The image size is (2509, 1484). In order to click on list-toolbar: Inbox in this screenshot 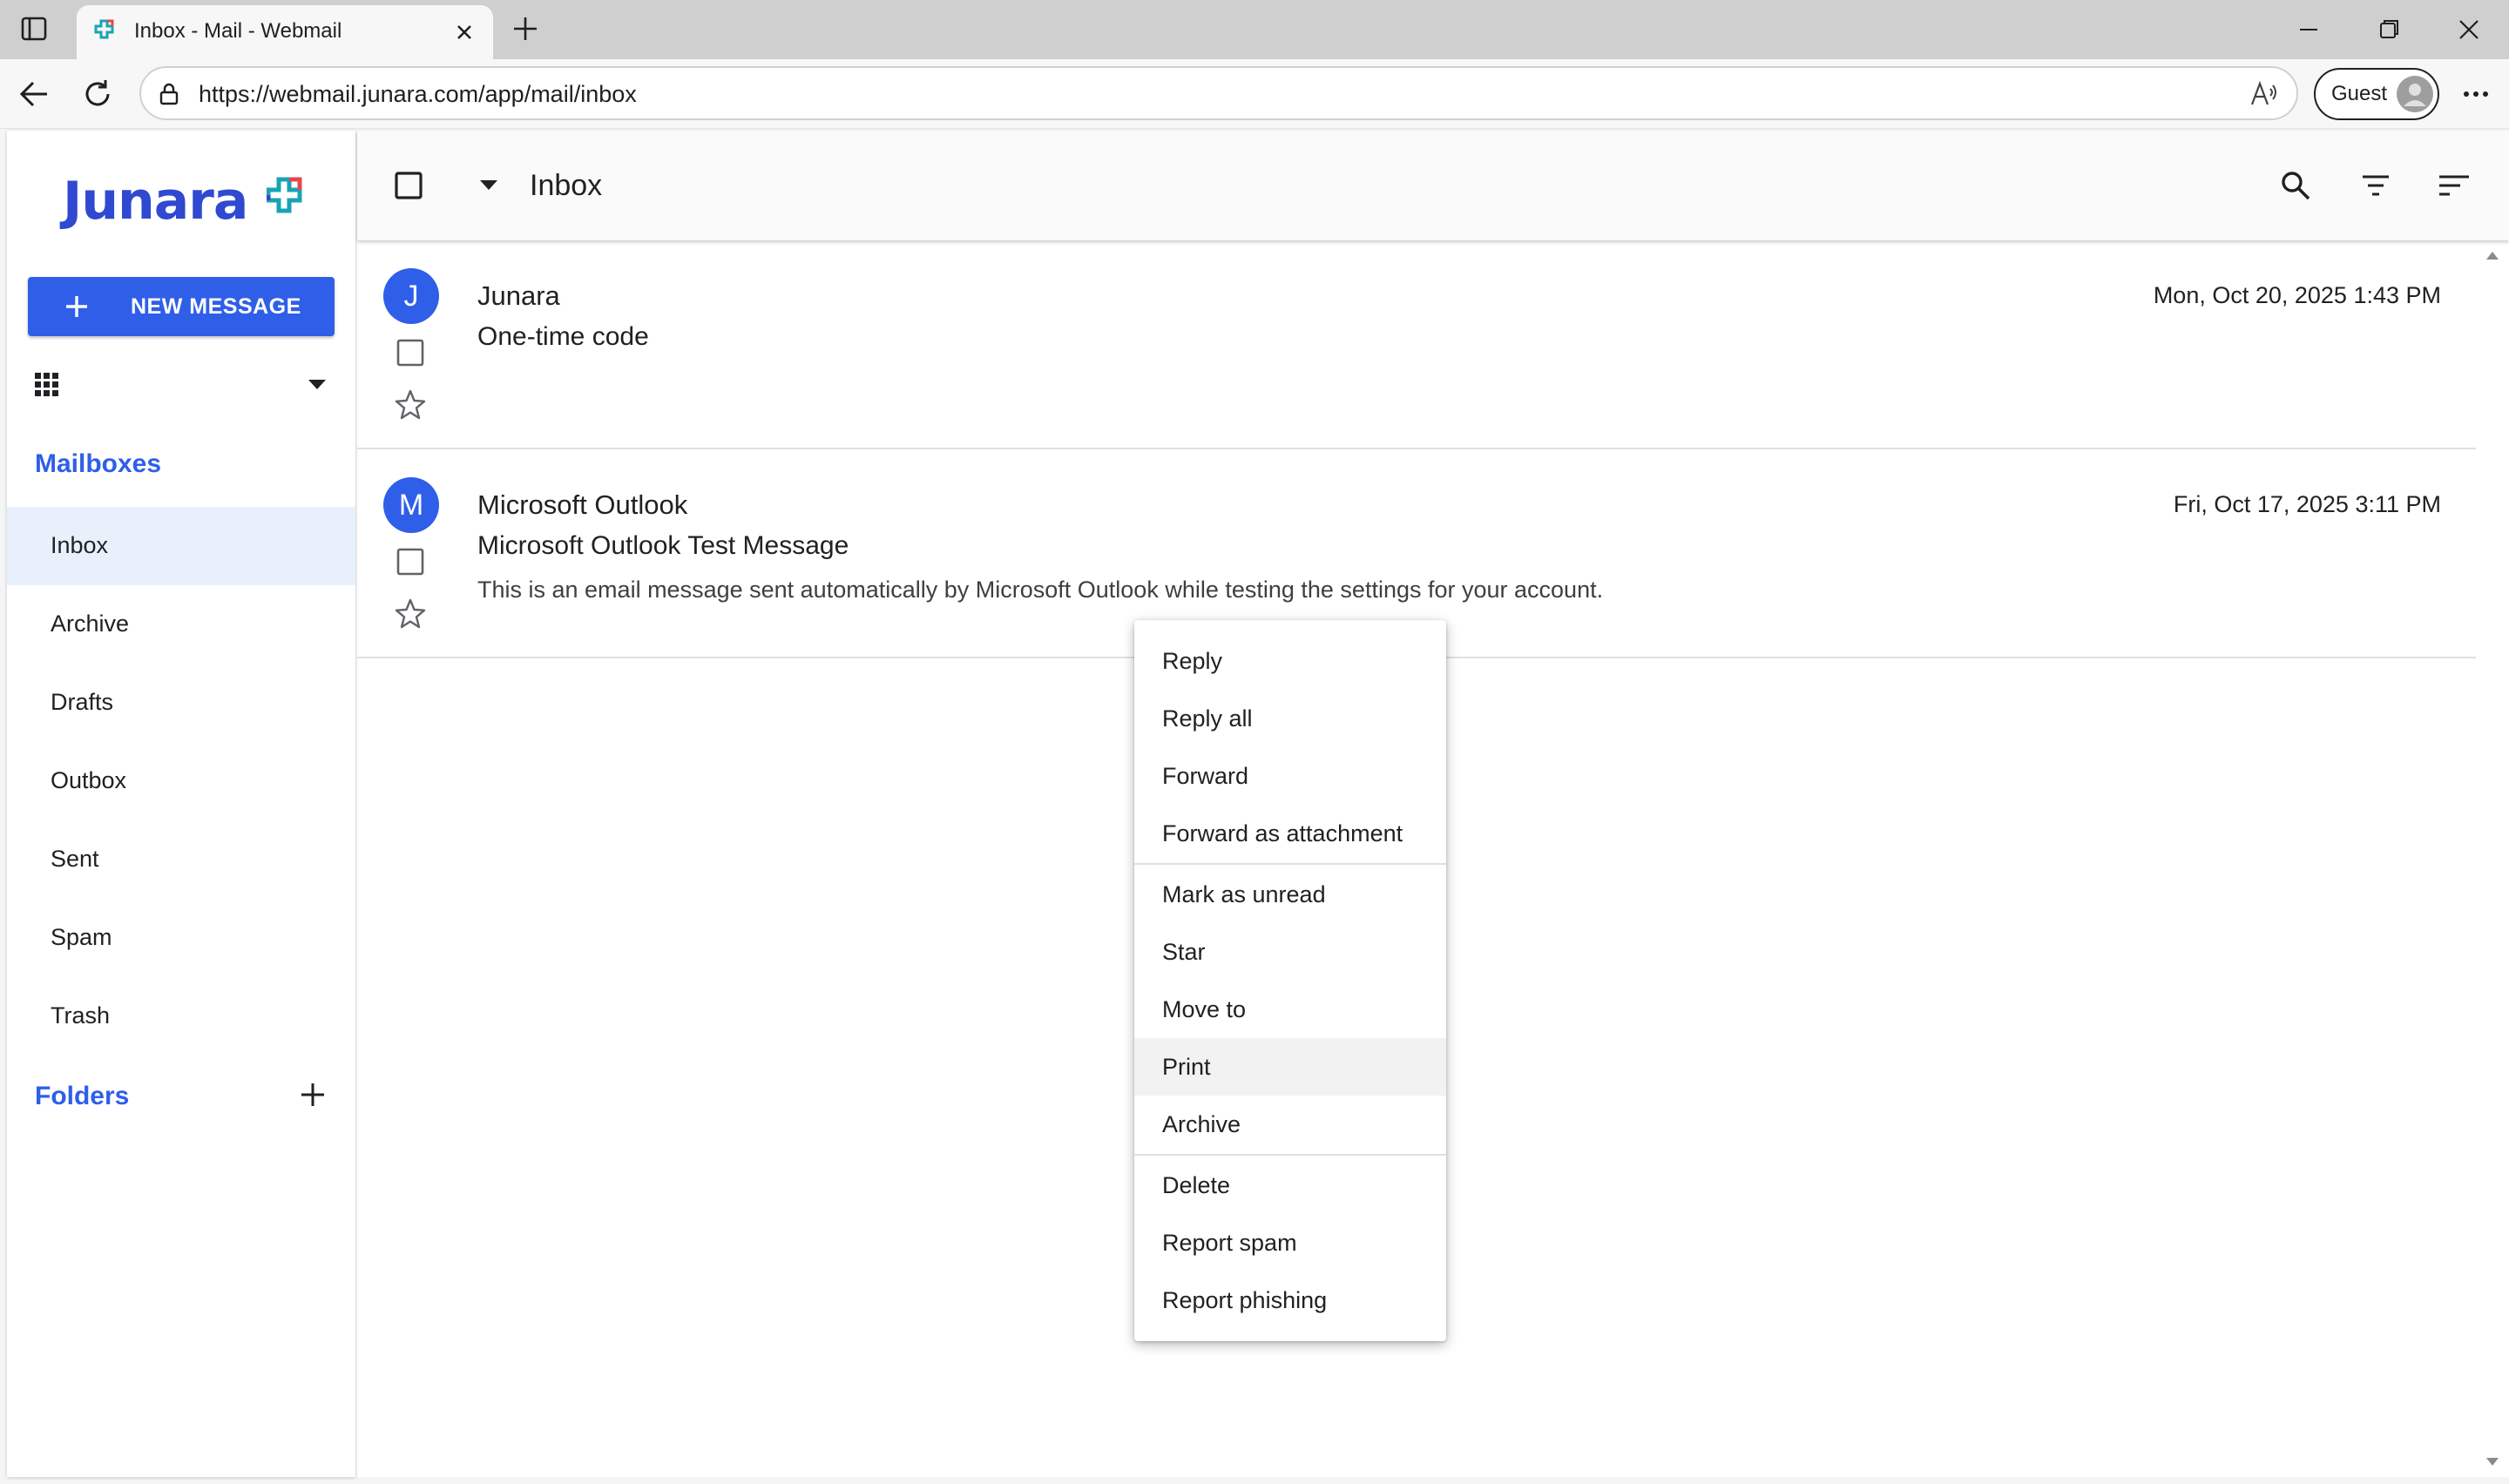, I will do `click(1433, 185)`.